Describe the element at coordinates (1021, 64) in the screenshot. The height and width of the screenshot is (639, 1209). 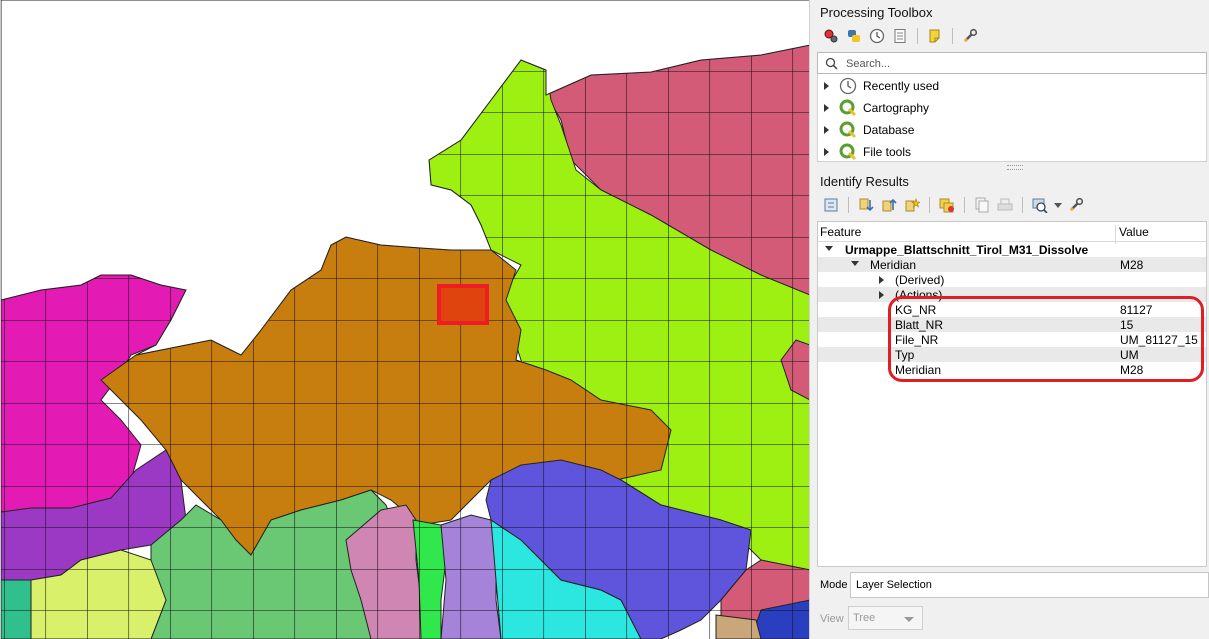
I see `search-input` at that location.